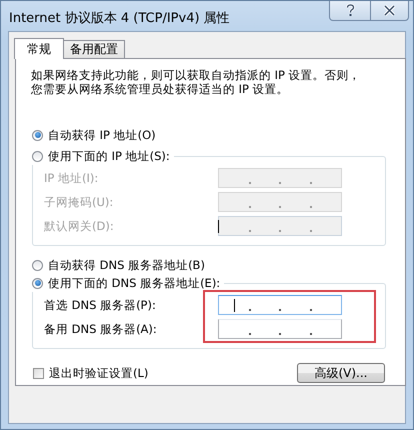 The height and width of the screenshot is (430, 414). What do you see at coordinates (280, 305) in the screenshot?
I see `ip-address-field` at bounding box center [280, 305].